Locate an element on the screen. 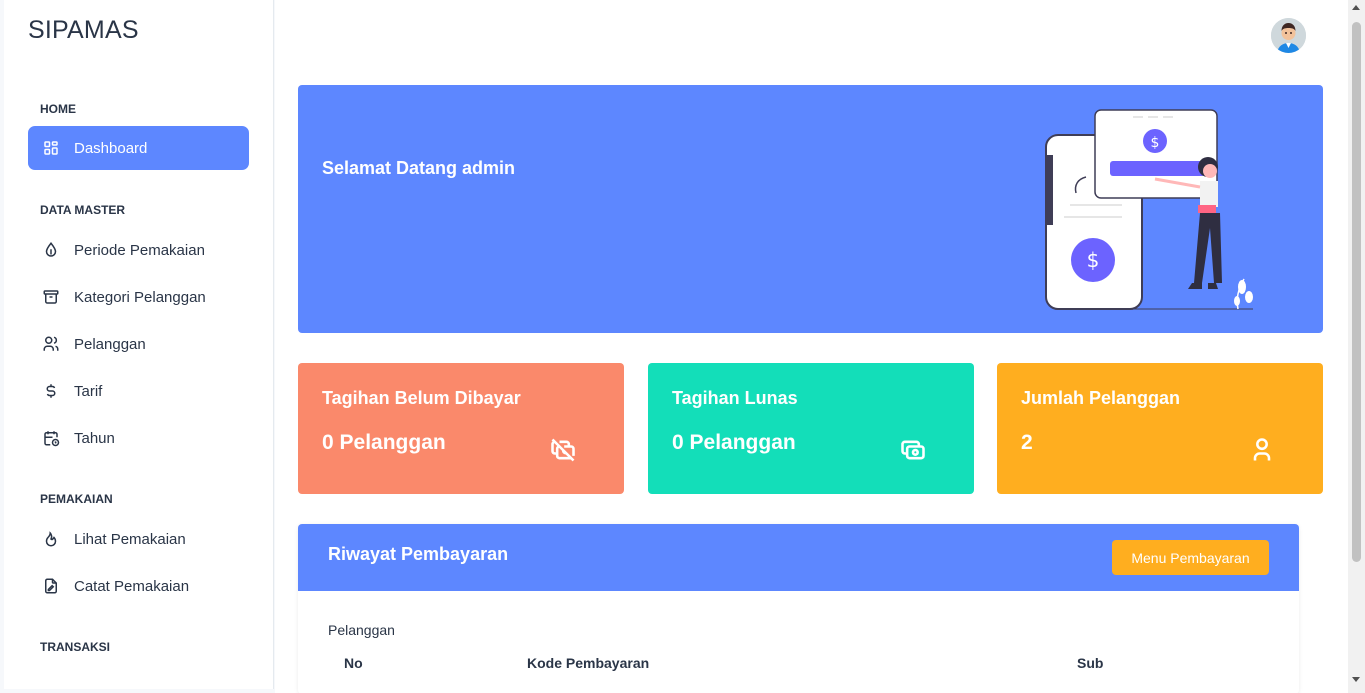  card-tagihan-belum-dibayar: Tagihan Belum Dibayar 0 Pelanggan is located at coordinates (461, 428).